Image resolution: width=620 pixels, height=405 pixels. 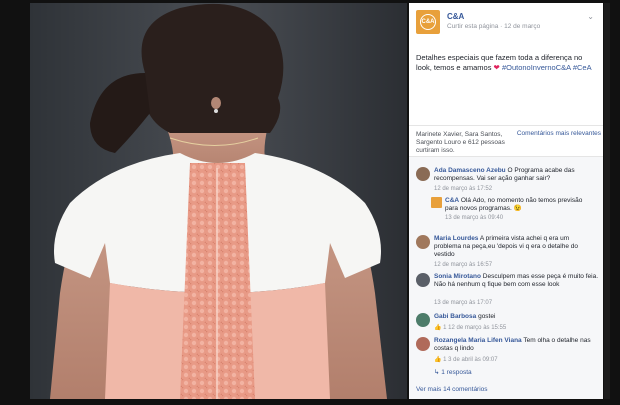 I want to click on comment-author: Ada Damasceno Azebu, so click(x=470, y=170).